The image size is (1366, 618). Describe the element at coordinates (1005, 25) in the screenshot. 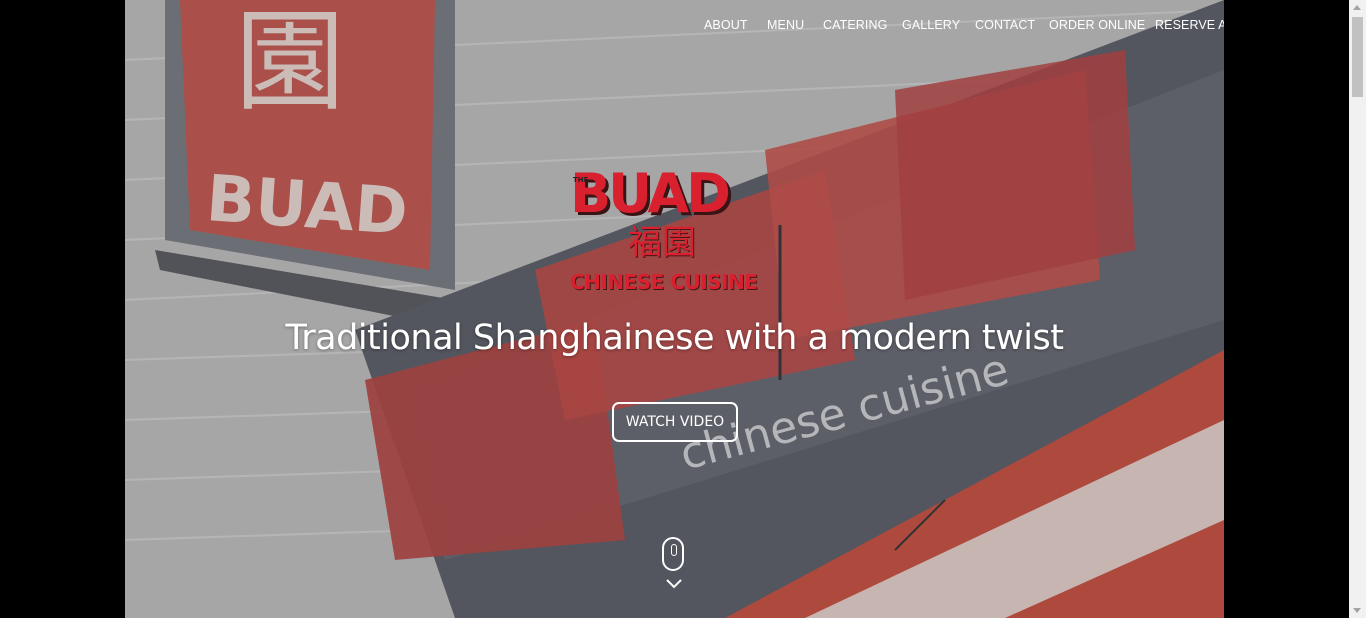

I see `nav-contact: CONTACT` at that location.